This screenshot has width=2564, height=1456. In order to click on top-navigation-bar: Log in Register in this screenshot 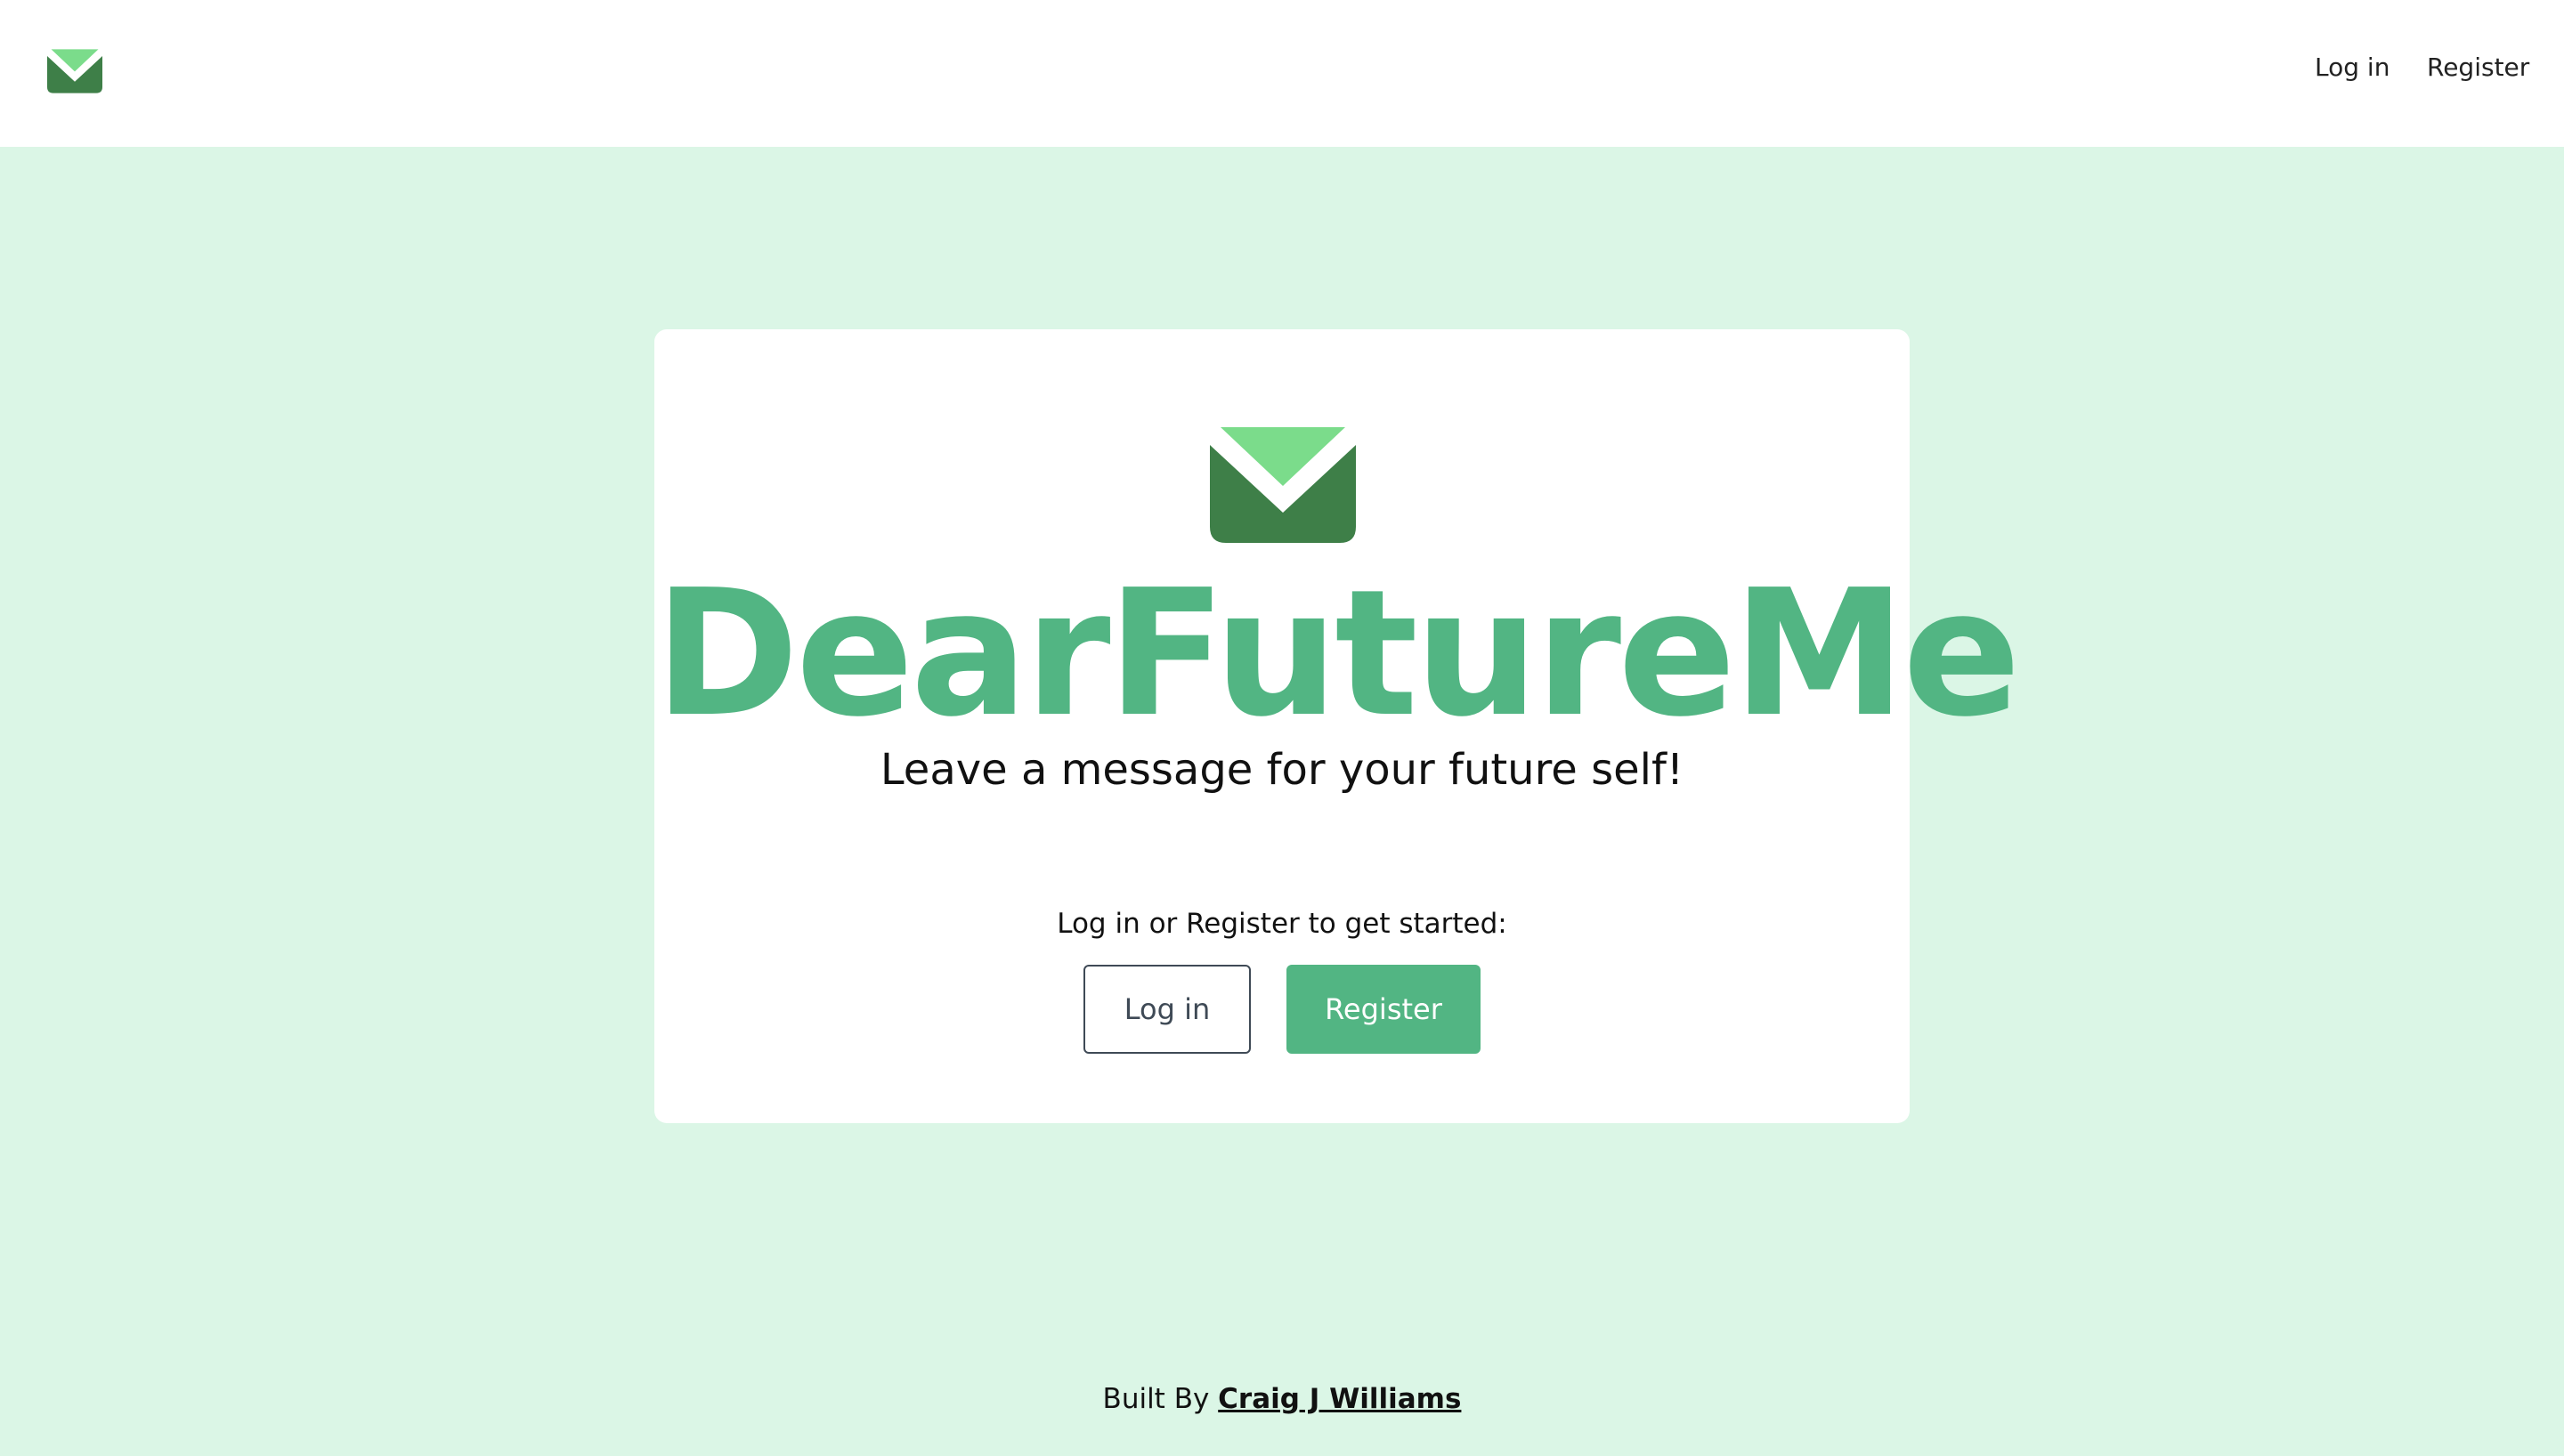, I will do `click(1282, 73)`.